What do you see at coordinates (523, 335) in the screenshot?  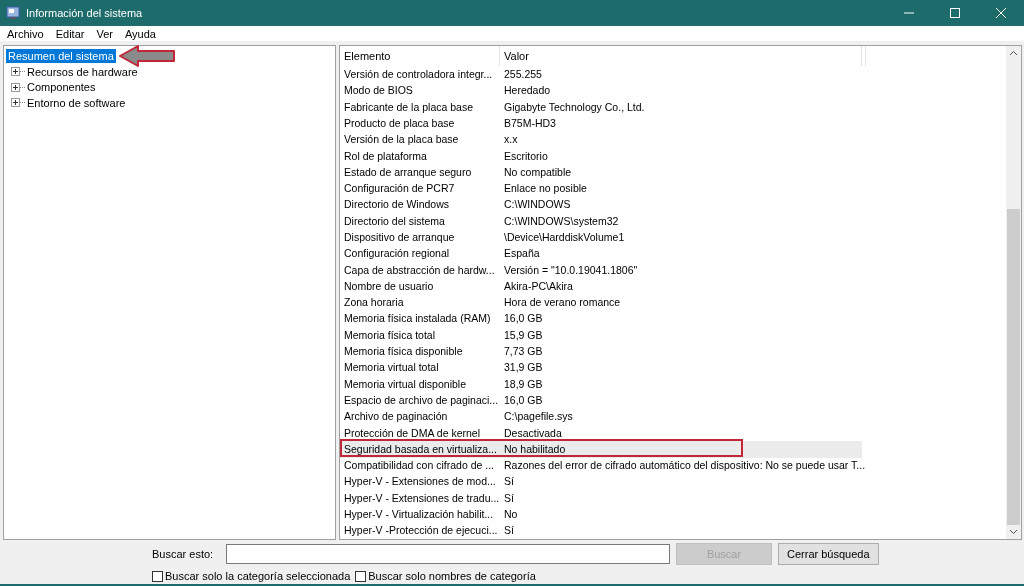 I see `table-cell-text: 15,9 GB` at bounding box center [523, 335].